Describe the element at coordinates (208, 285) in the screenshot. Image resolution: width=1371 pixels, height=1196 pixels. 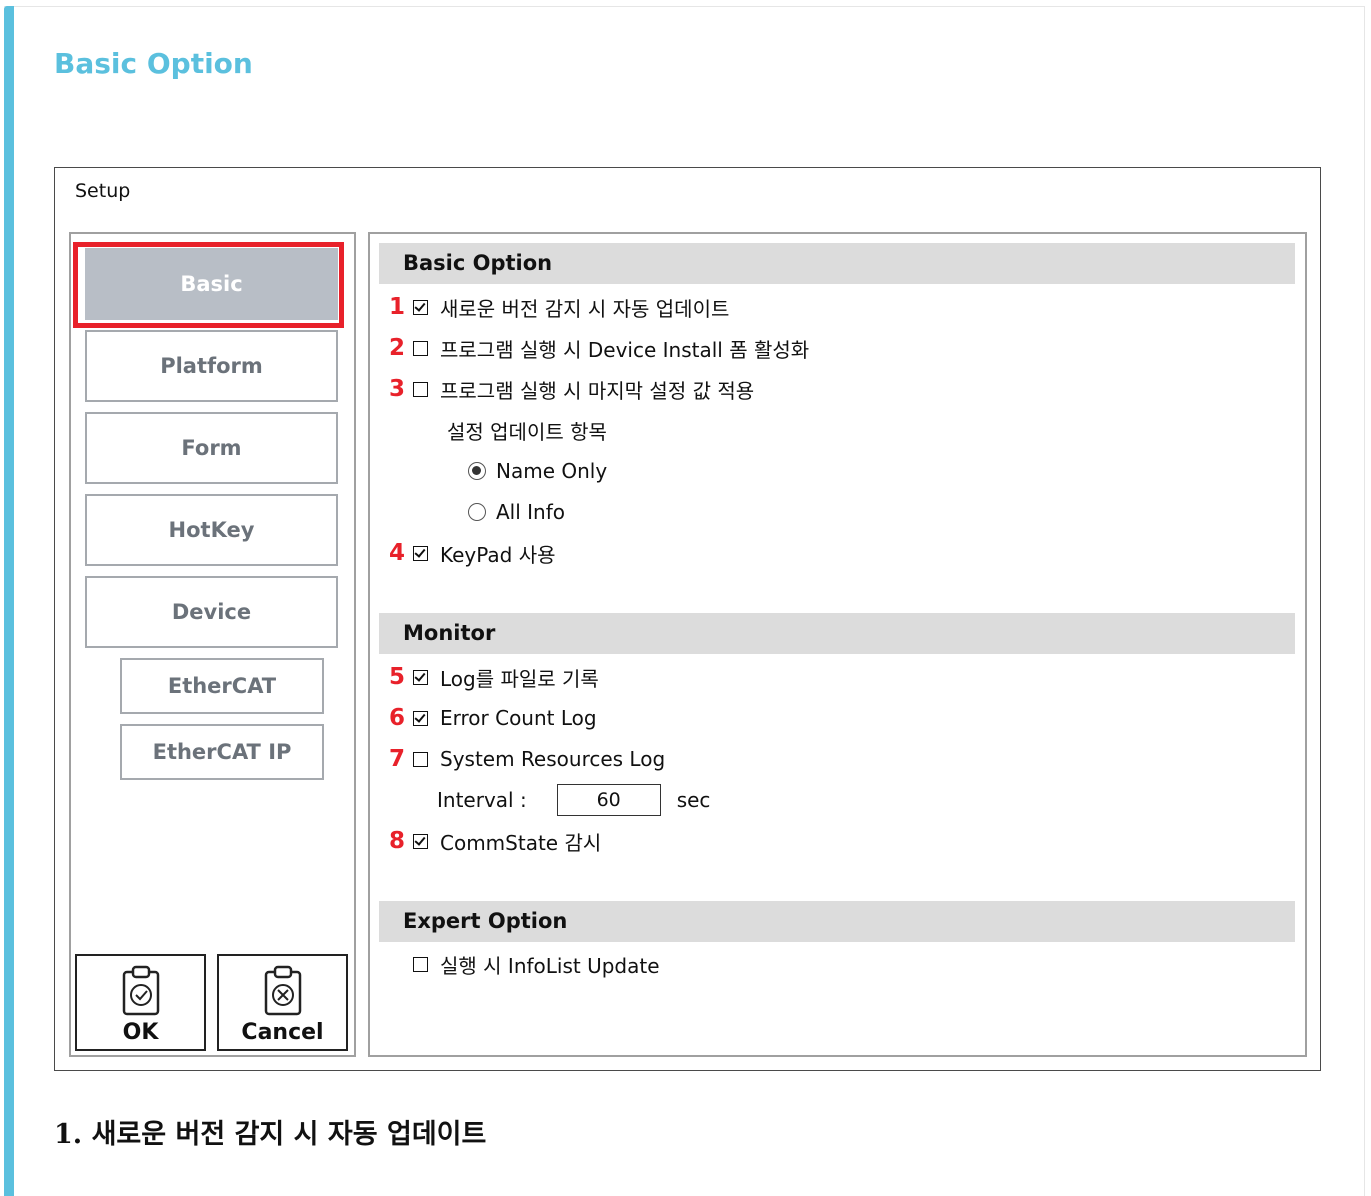
I see `highlight-box` at that location.